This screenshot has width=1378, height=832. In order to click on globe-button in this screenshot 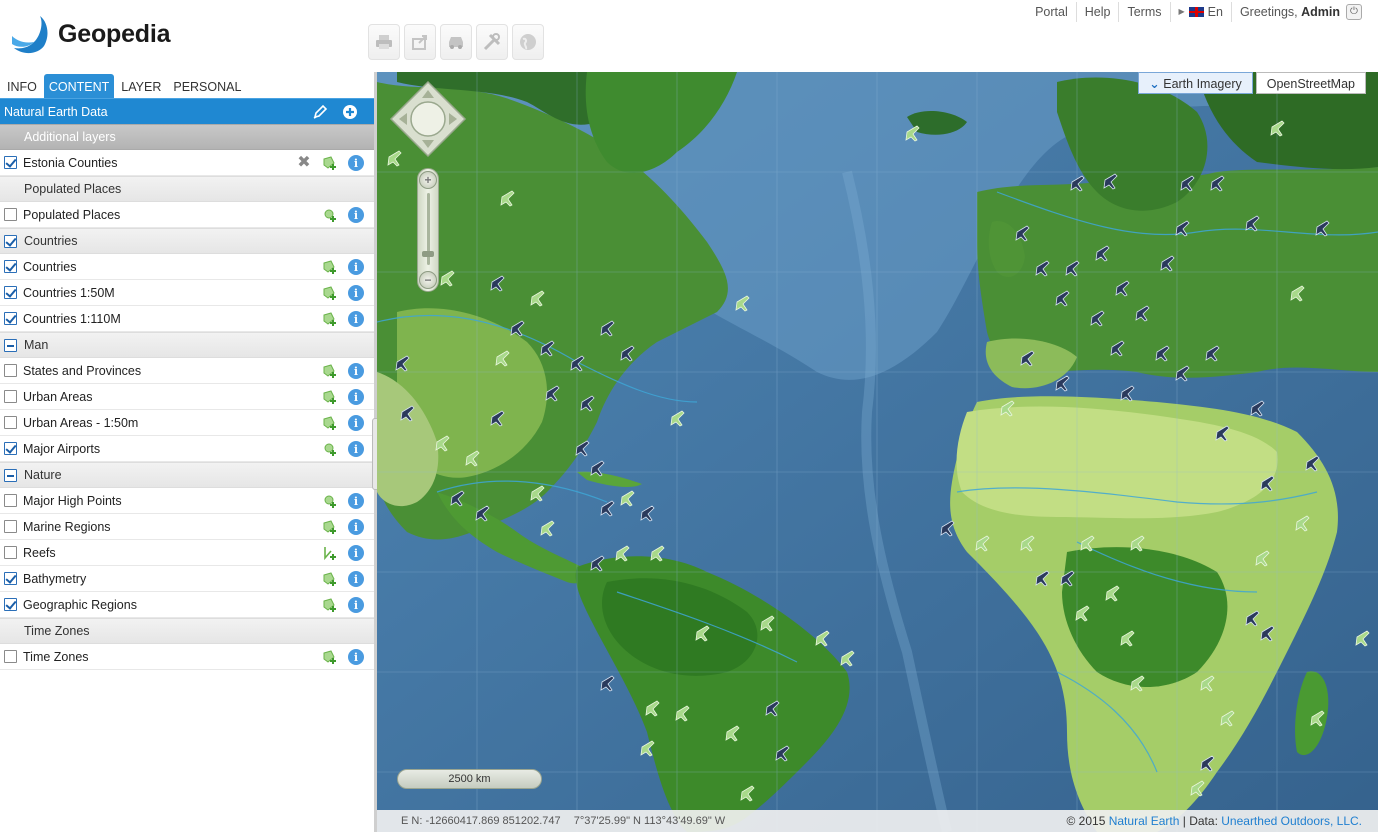, I will do `click(528, 42)`.